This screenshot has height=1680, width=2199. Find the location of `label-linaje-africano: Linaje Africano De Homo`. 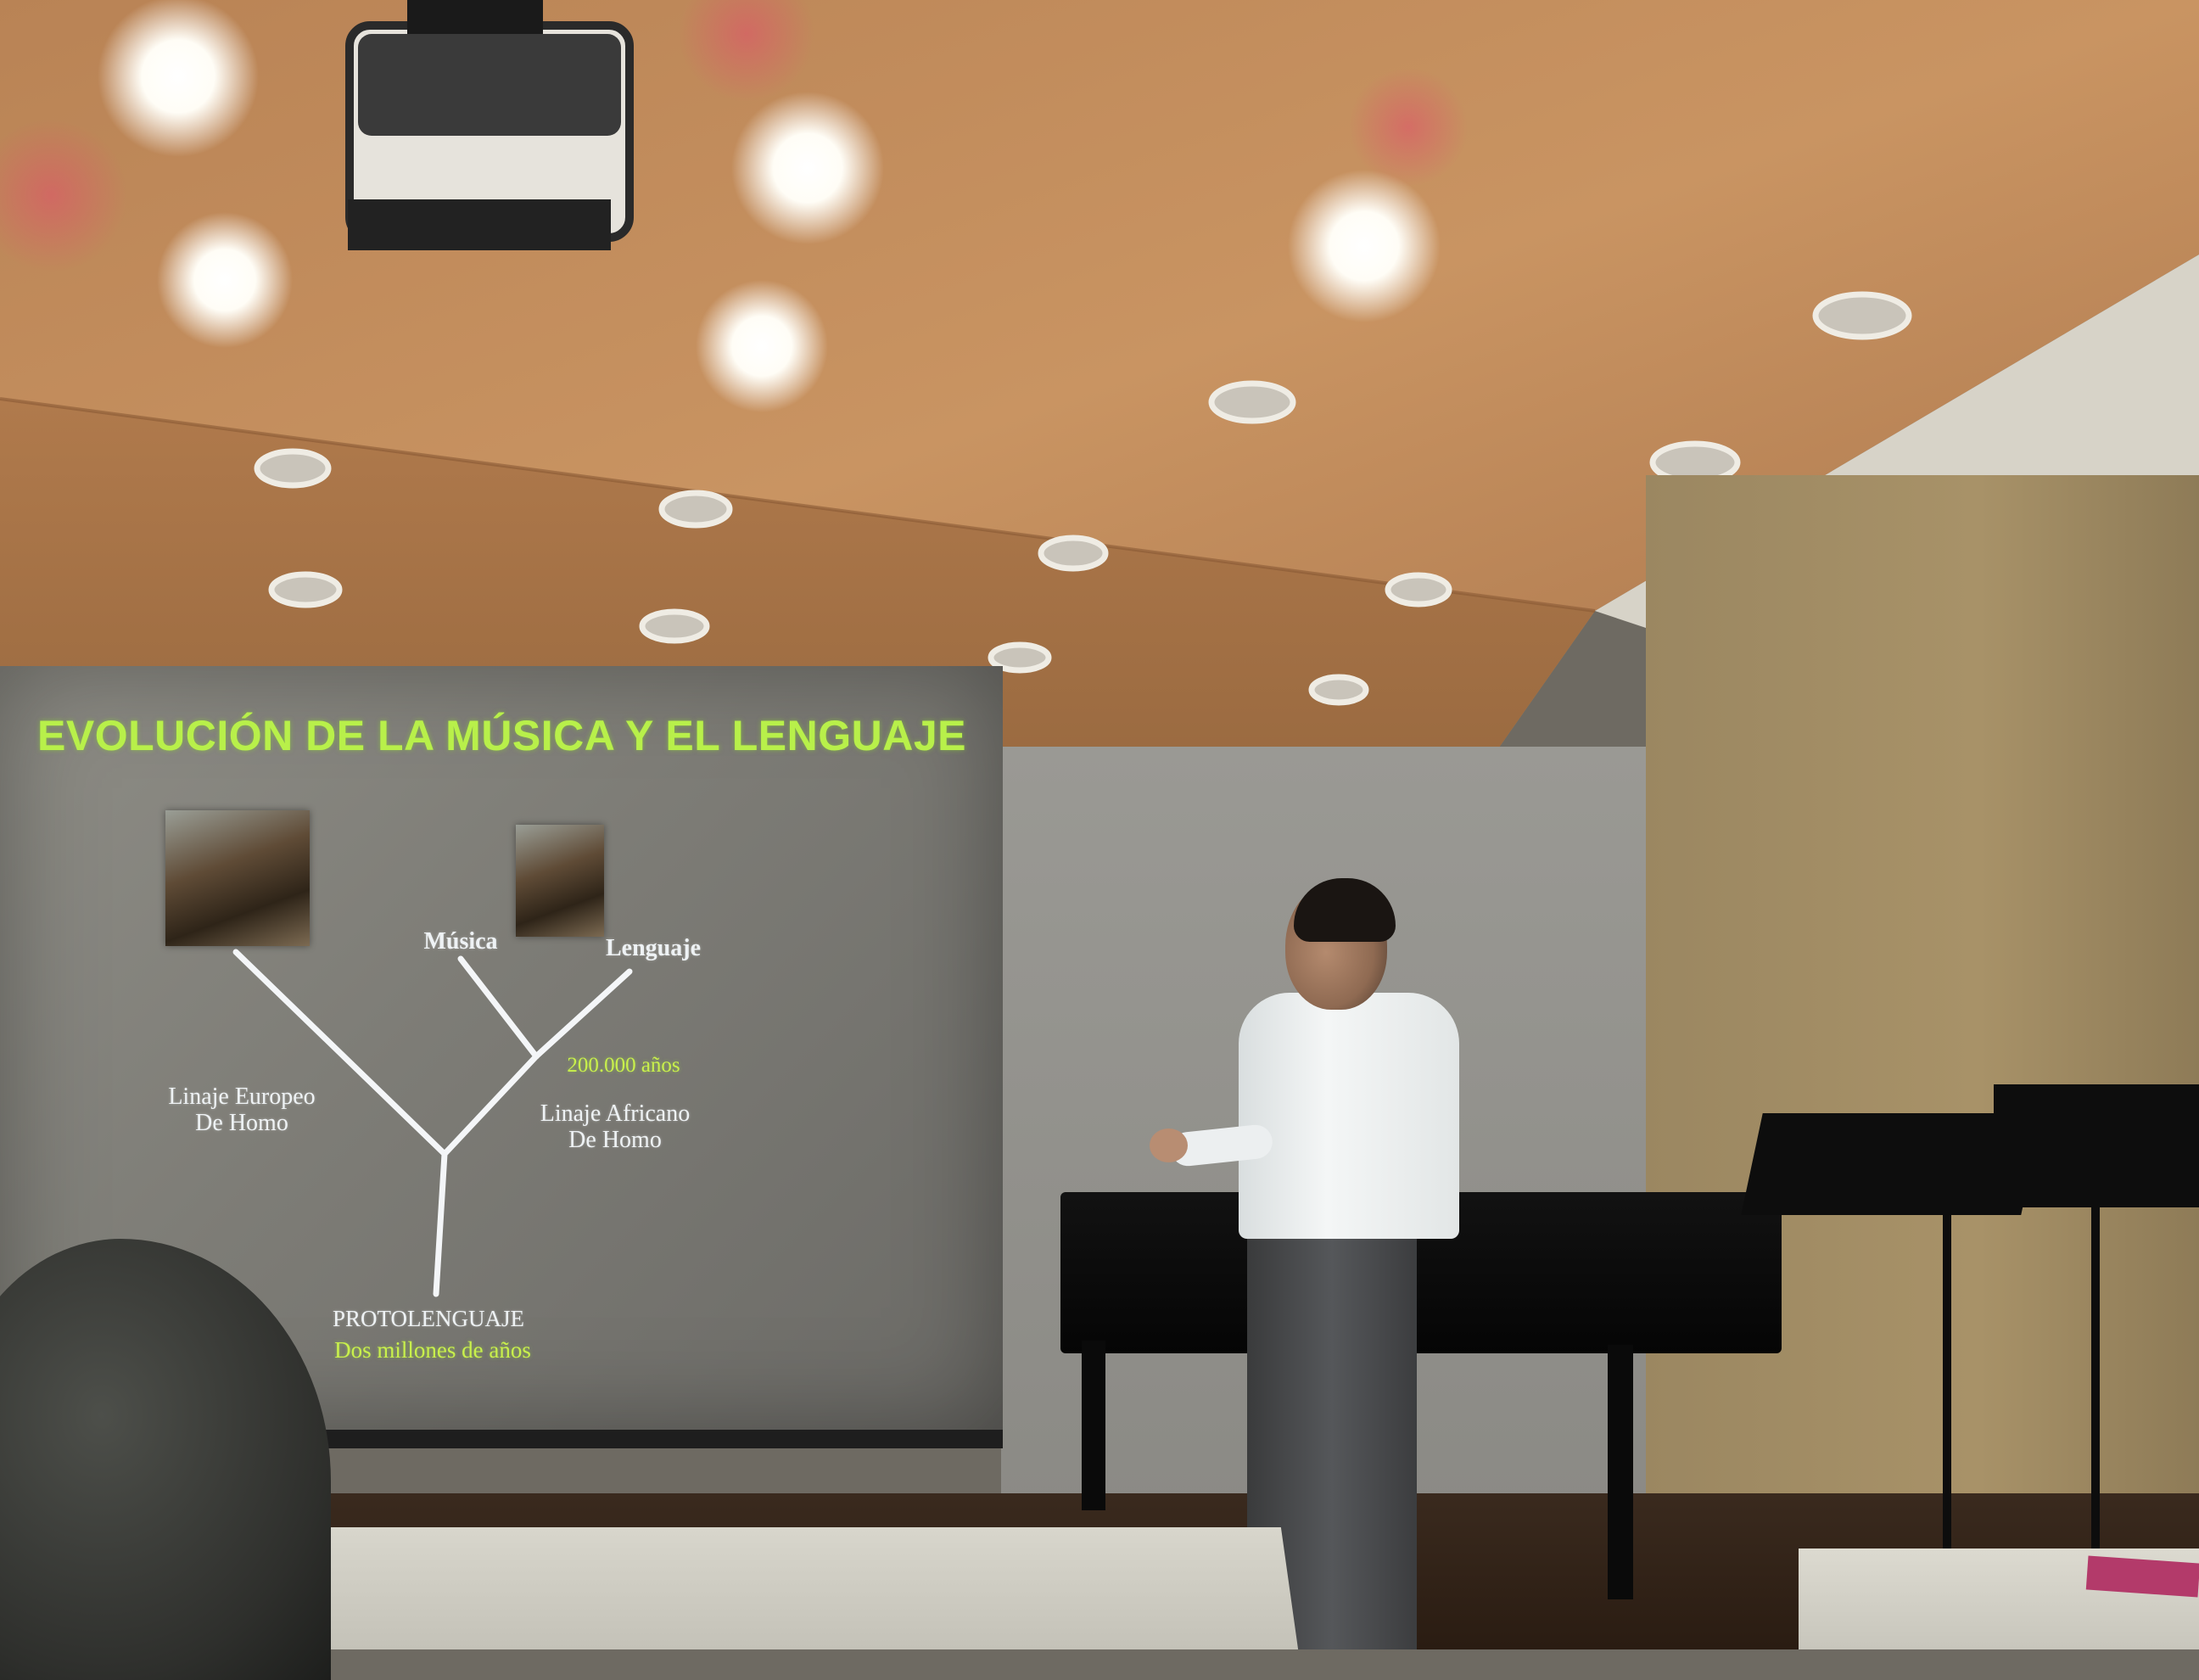

label-linaje-africano: Linaje Africano De Homo is located at coordinates (615, 1127).